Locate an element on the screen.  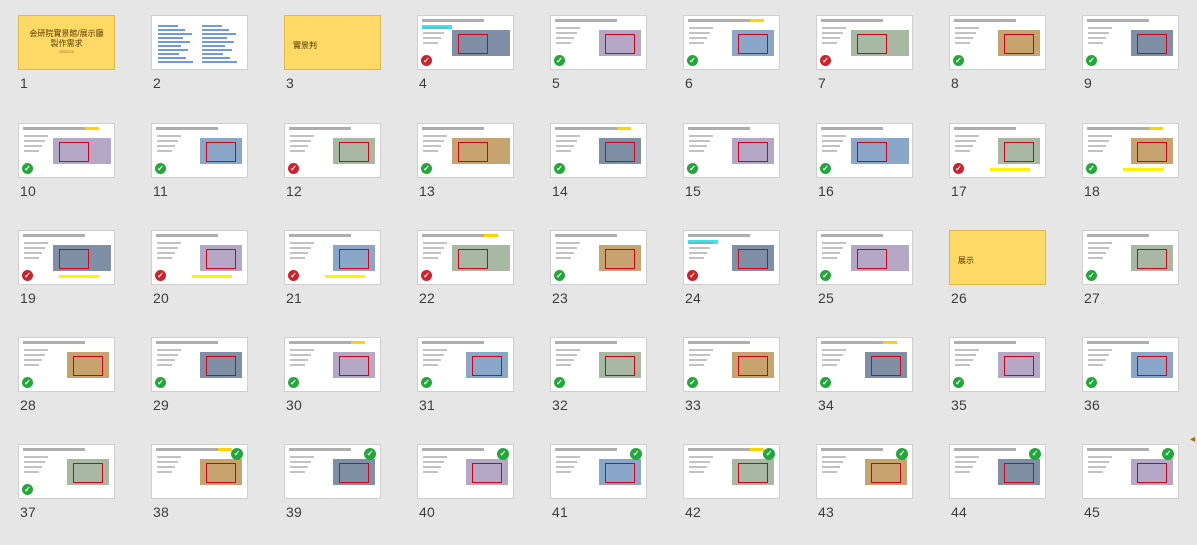
slide-thumbnail-cell: 2 is located at coordinates (206, 60).